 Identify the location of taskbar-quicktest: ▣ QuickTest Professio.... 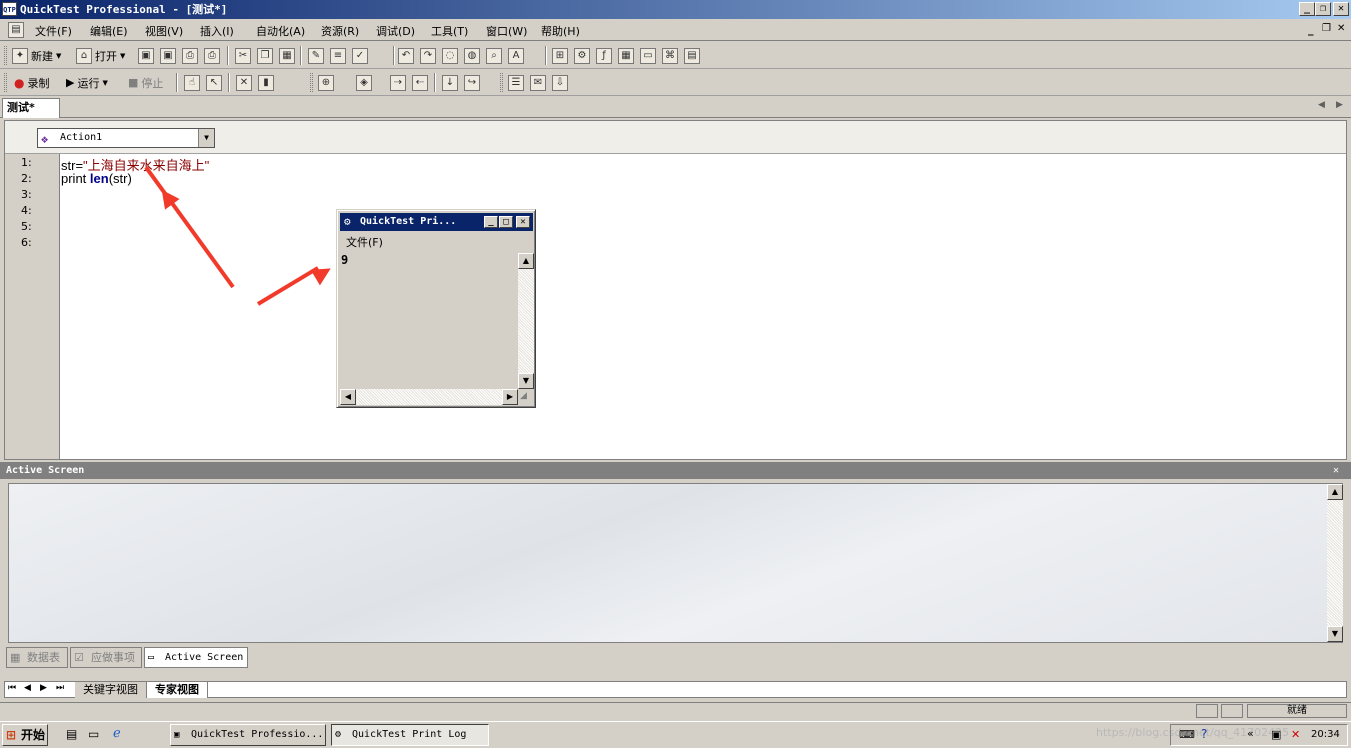
(248, 735).